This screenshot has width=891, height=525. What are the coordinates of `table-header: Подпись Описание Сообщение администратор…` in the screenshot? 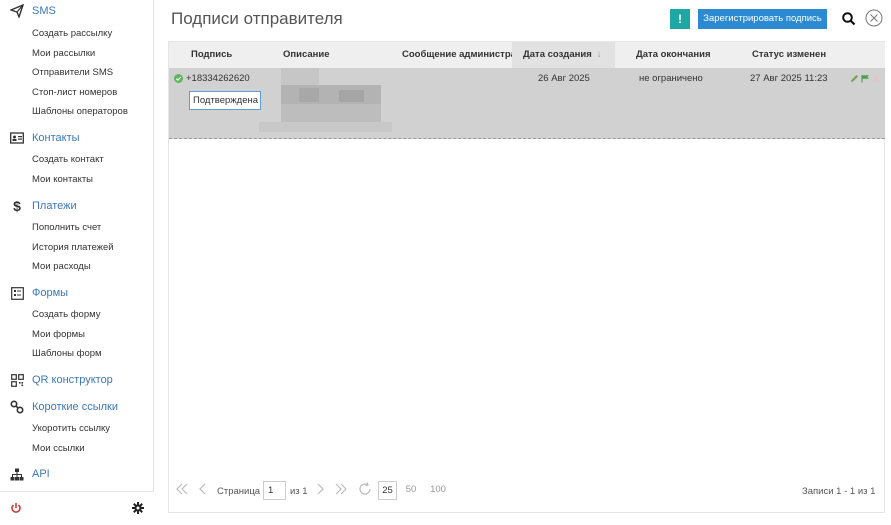 It's located at (527, 55).